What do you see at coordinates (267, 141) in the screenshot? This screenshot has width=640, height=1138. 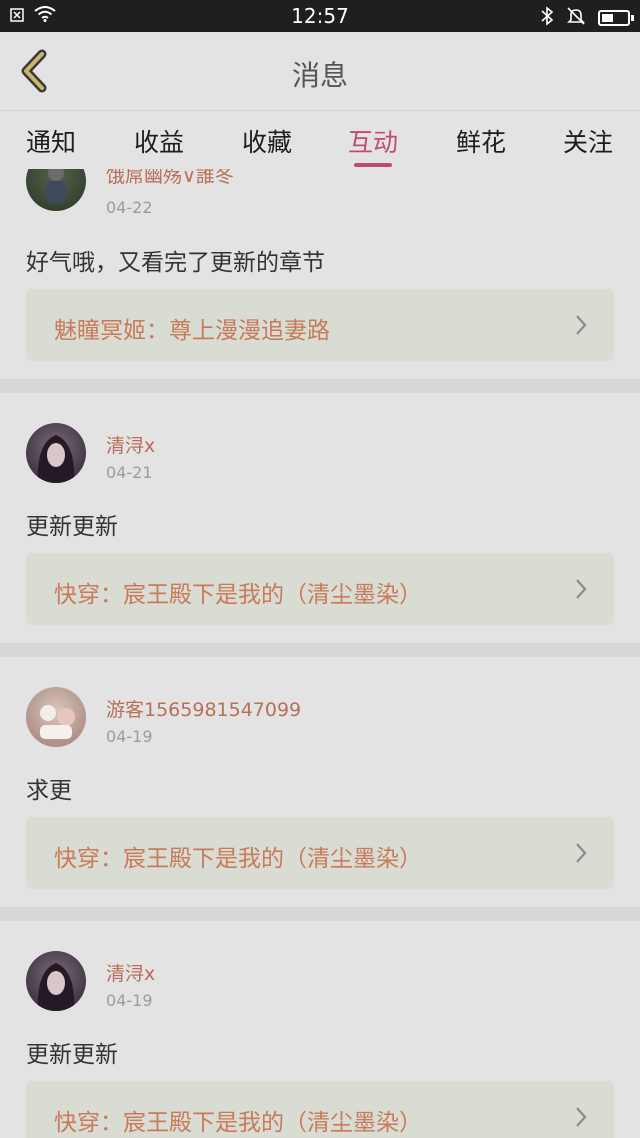 I see `tab-favorites: 收藏` at bounding box center [267, 141].